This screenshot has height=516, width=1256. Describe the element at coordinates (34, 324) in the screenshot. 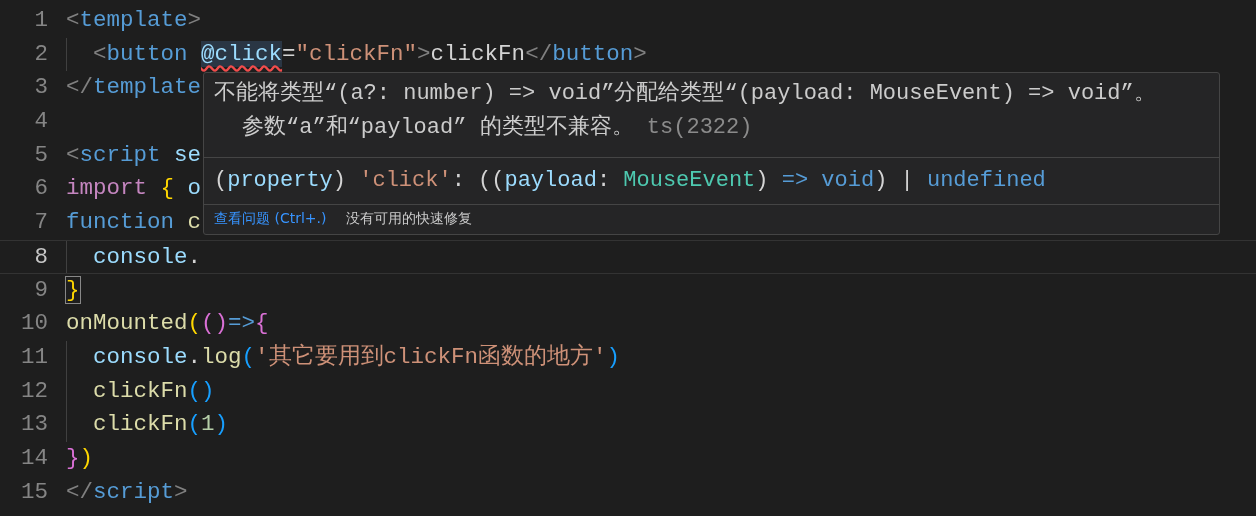

I see `line-number: 10` at that location.